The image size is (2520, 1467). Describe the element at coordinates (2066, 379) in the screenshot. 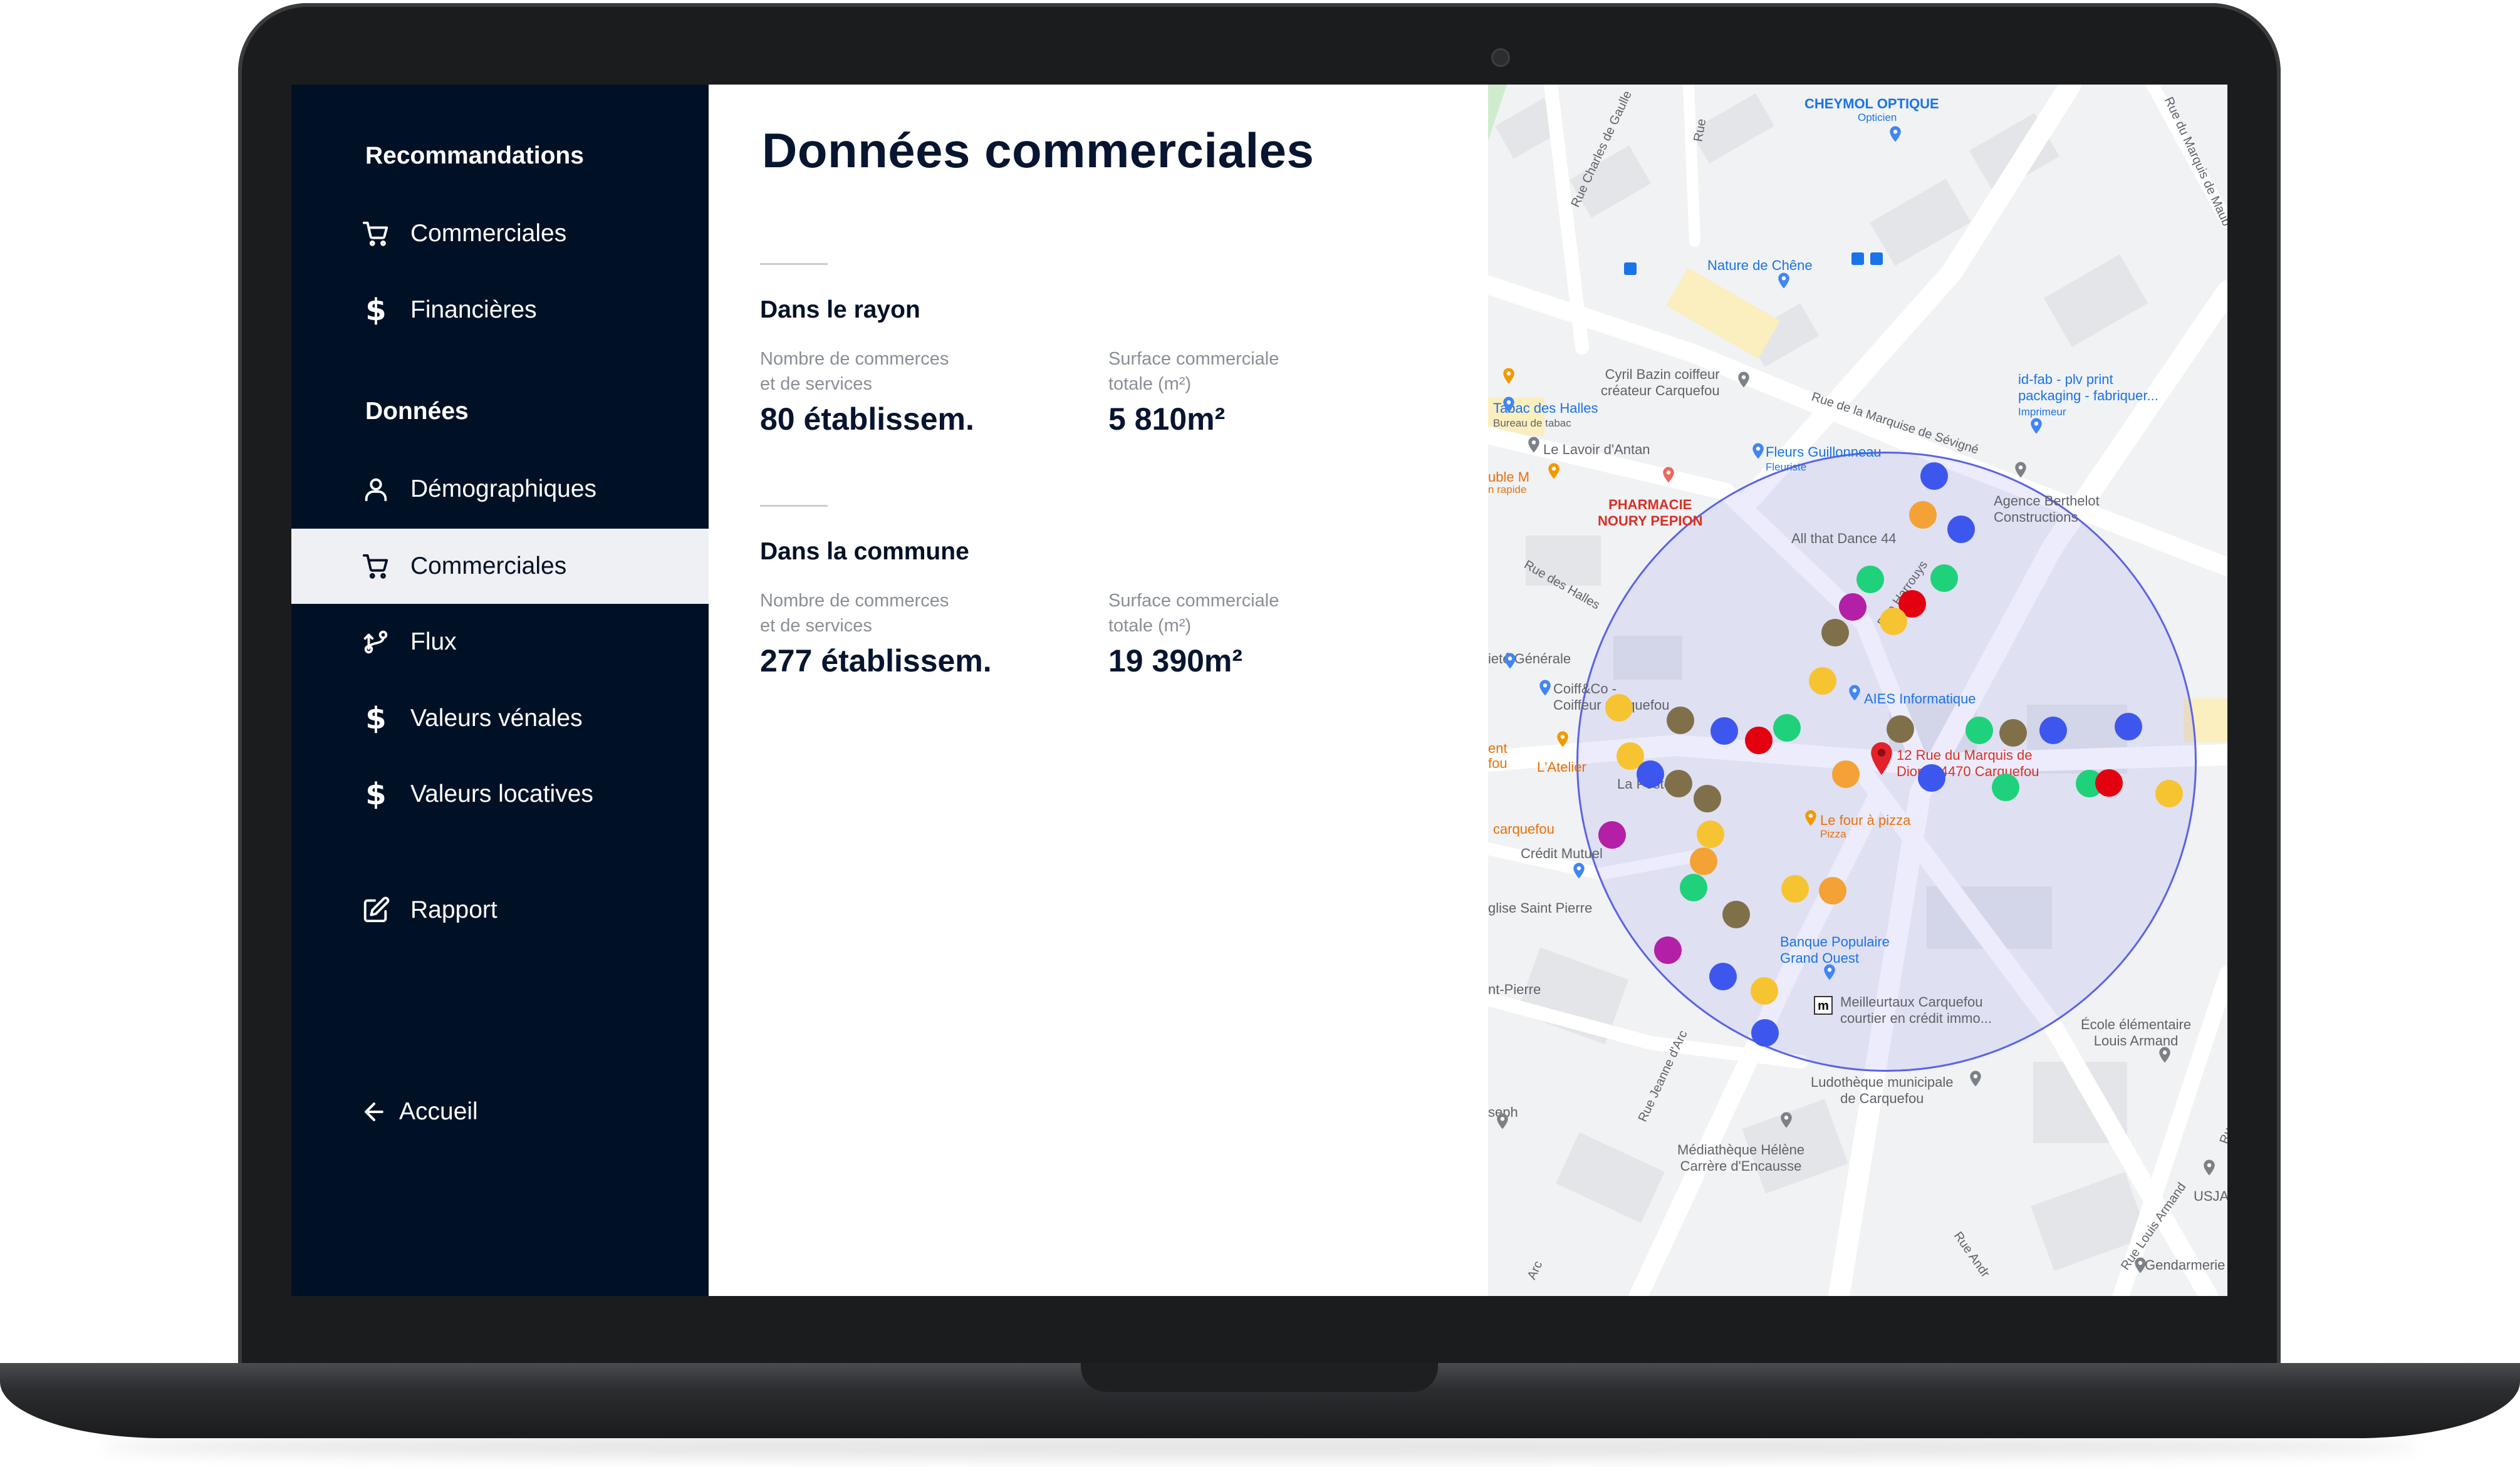

I see `map-label-line: id-fab - plv print` at that location.